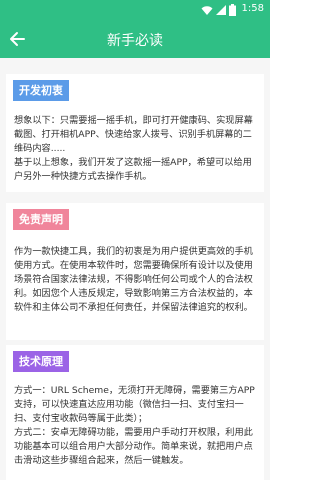 This screenshot has height=480, width=320. I want to click on status-time: 1:58, so click(252, 8).